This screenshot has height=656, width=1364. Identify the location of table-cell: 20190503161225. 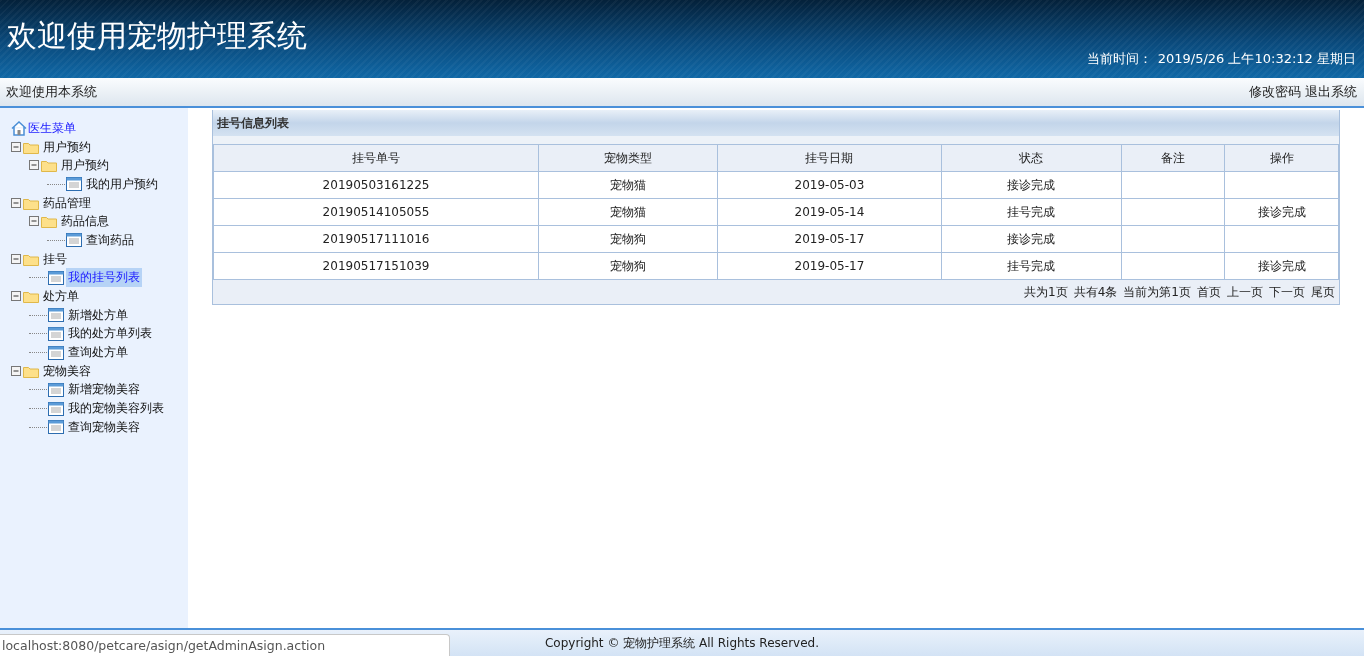
(376, 185).